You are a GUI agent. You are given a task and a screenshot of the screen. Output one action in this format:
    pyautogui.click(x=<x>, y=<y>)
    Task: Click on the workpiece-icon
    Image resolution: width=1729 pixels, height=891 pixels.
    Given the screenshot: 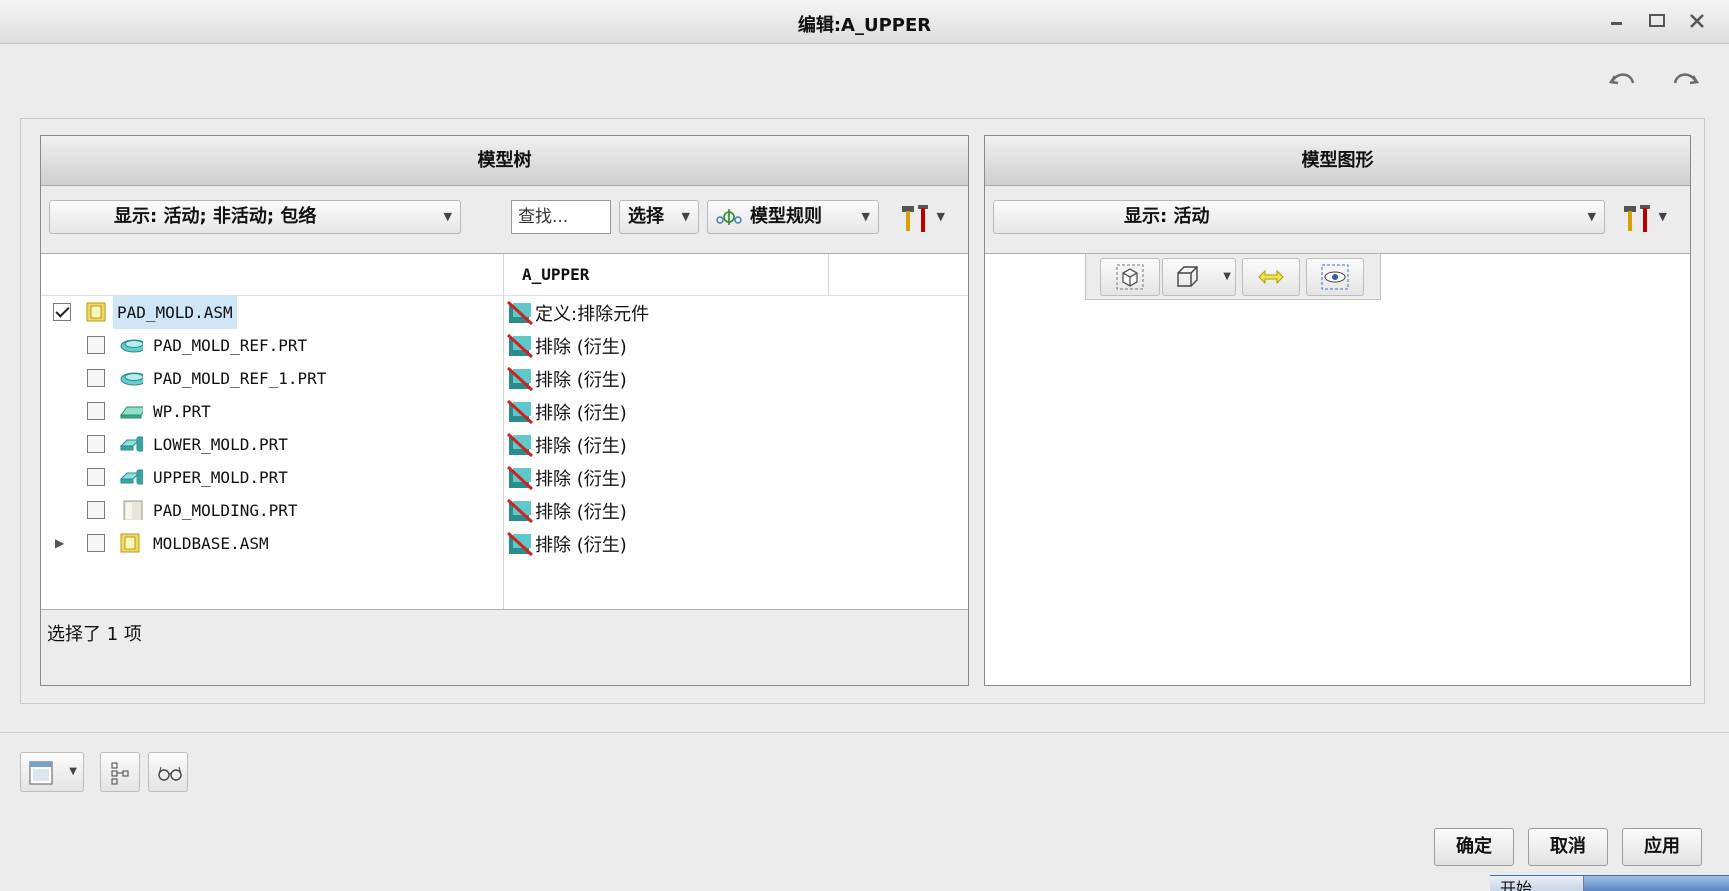 What is the action you would take?
    pyautogui.click(x=131, y=412)
    